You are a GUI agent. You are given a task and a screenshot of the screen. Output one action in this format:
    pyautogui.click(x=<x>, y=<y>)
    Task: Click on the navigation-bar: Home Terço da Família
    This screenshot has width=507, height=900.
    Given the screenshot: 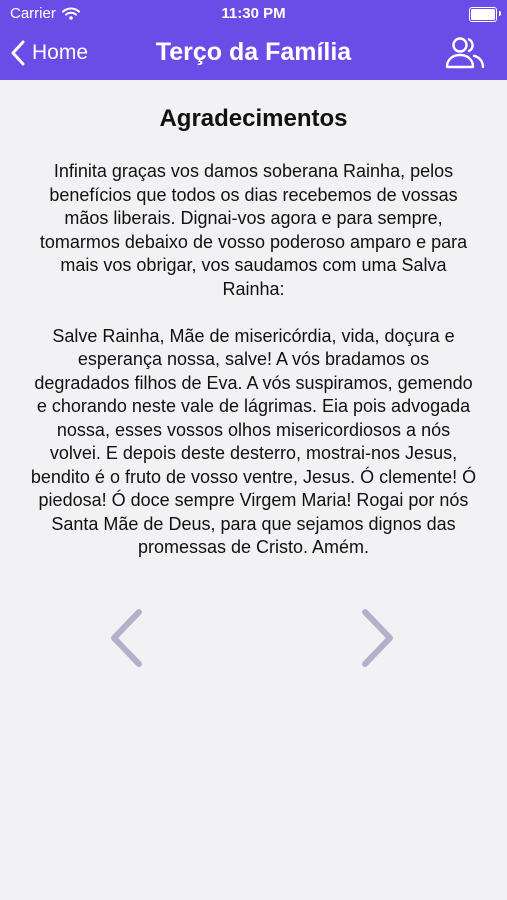 What is the action you would take?
    pyautogui.click(x=253, y=54)
    